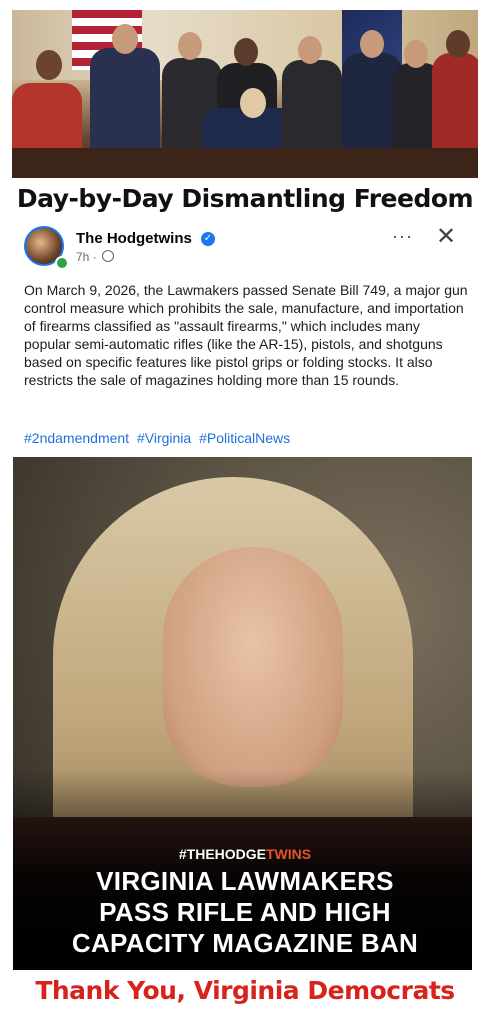 The width and height of the screenshot is (490, 1024). I want to click on more-icon: ···, so click(402, 236).